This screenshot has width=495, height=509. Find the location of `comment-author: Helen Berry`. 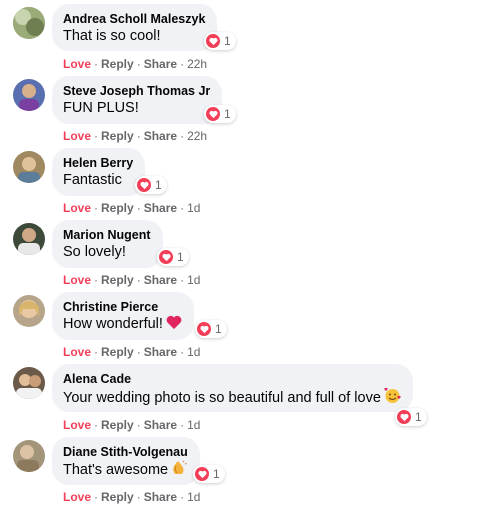

comment-author: Helen Berry is located at coordinates (98, 163).